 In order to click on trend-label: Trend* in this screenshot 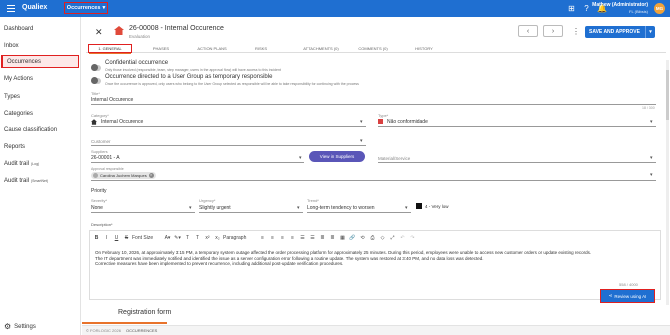, I will do `click(313, 200)`.